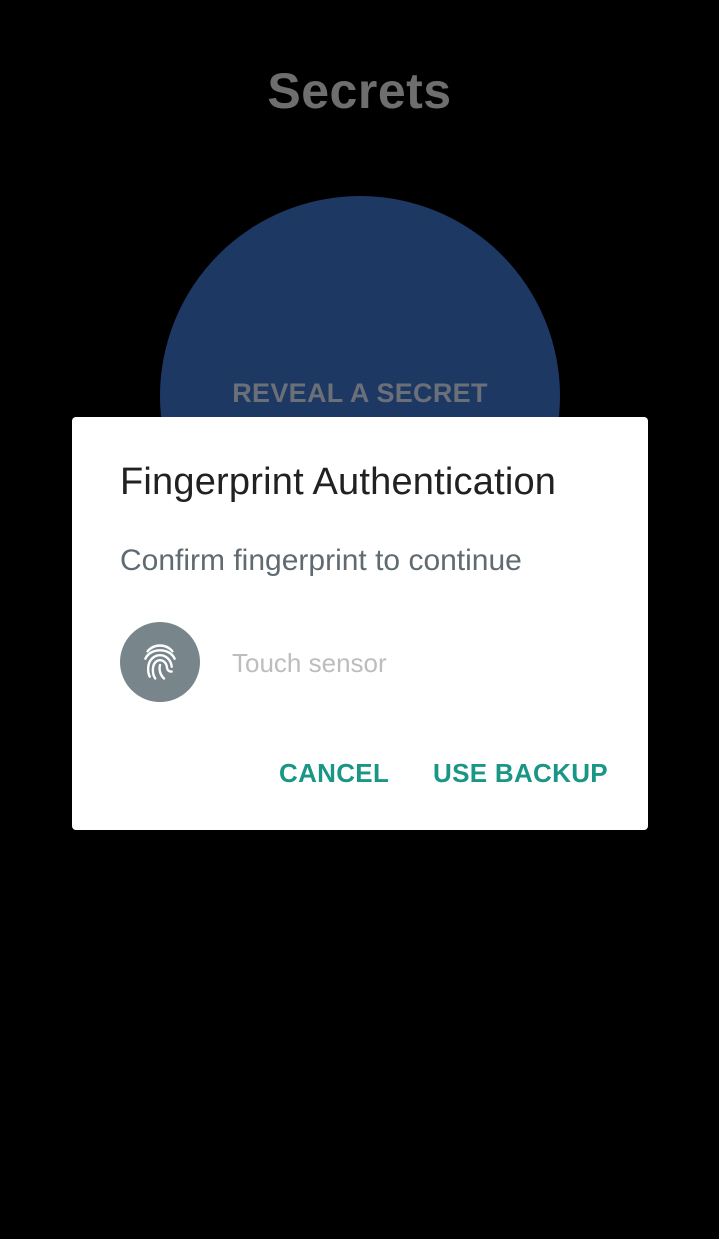 The image size is (719, 1239). Describe the element at coordinates (520, 773) in the screenshot. I see `use-backup-button: USE BACKUP` at that location.